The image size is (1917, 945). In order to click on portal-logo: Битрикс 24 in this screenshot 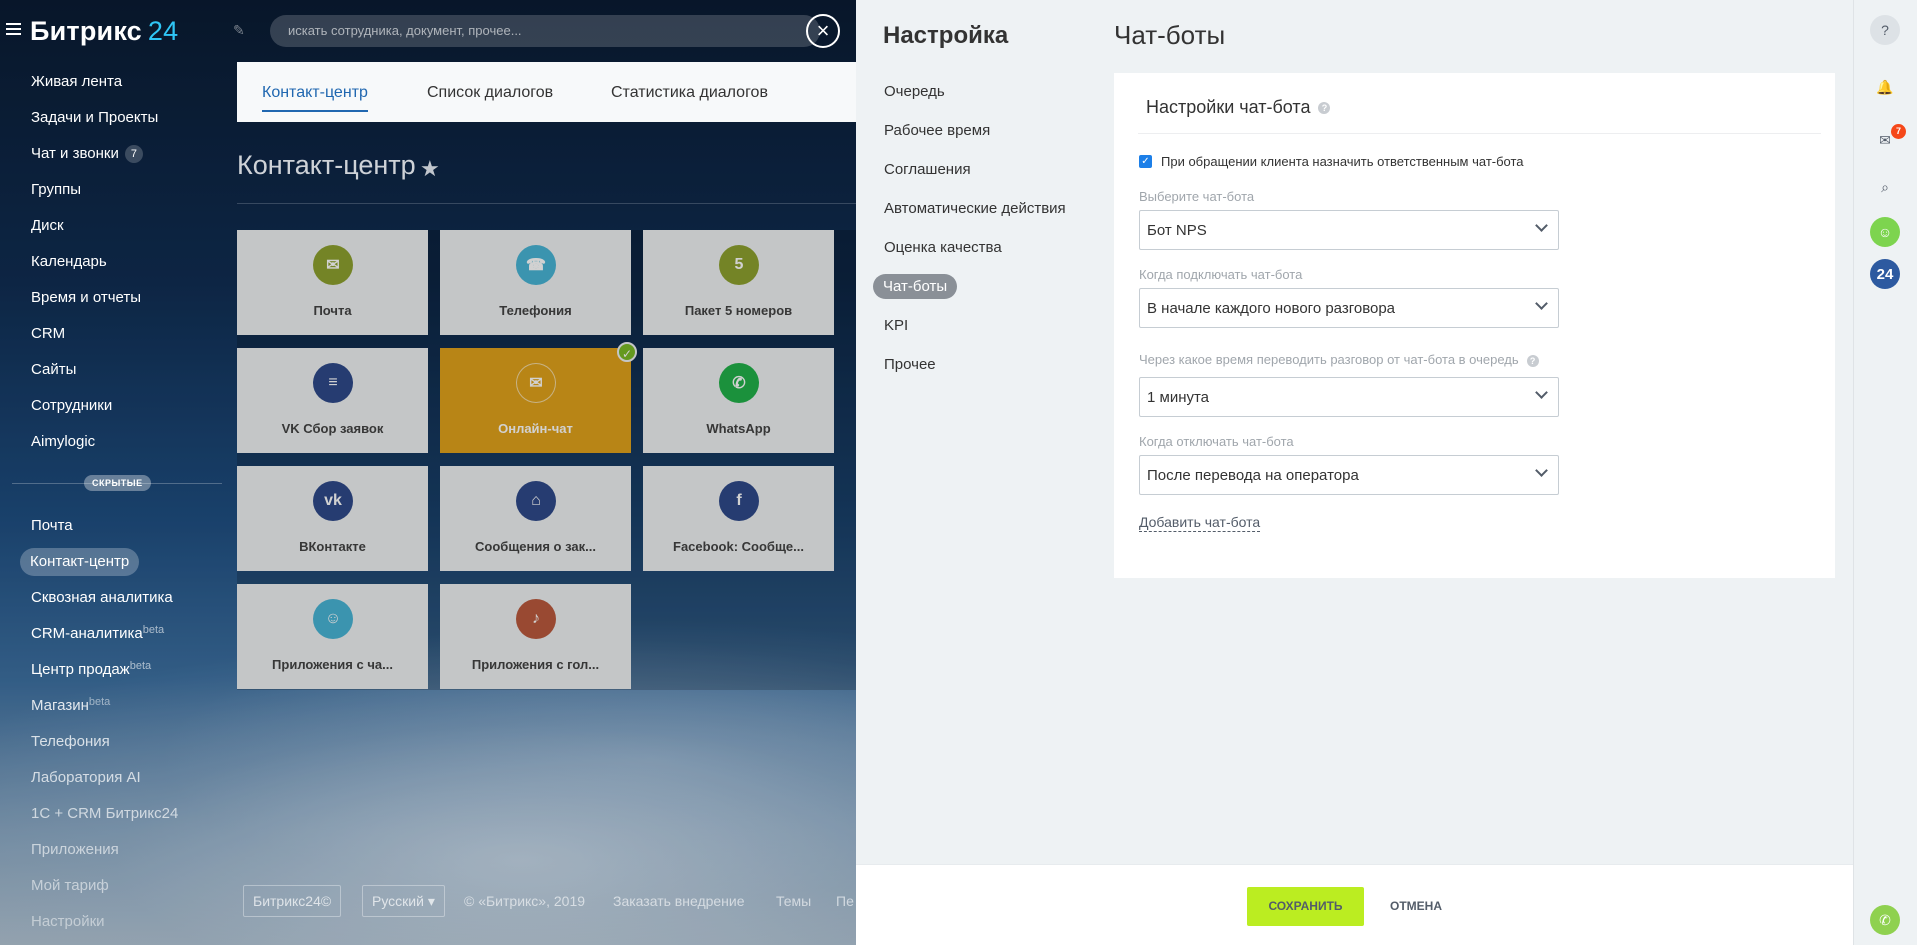, I will do `click(104, 31)`.